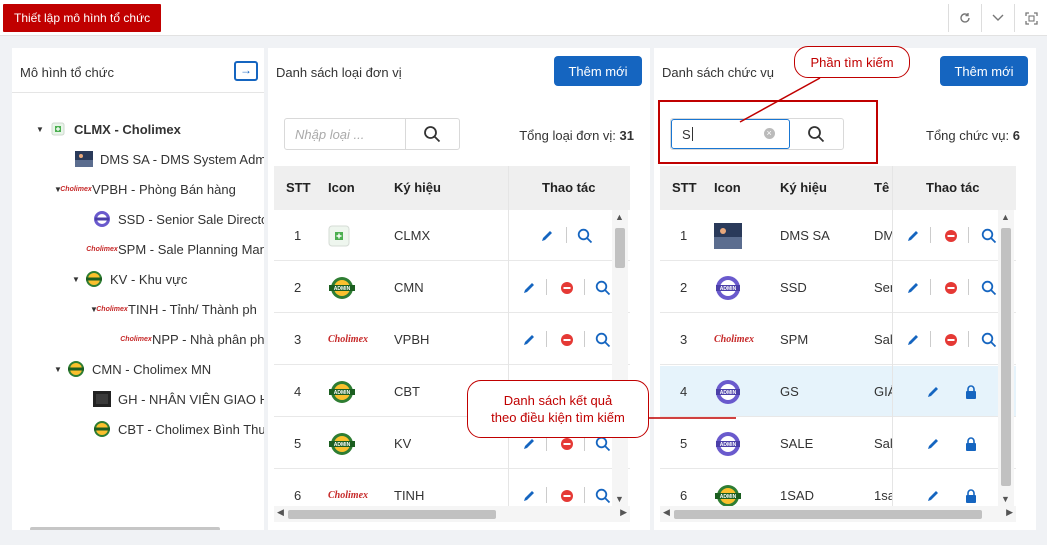 The height and width of the screenshot is (545, 1047). Describe the element at coordinates (208, 339) in the screenshot. I see `tree-label: NPP - Nhà phân ph` at that location.